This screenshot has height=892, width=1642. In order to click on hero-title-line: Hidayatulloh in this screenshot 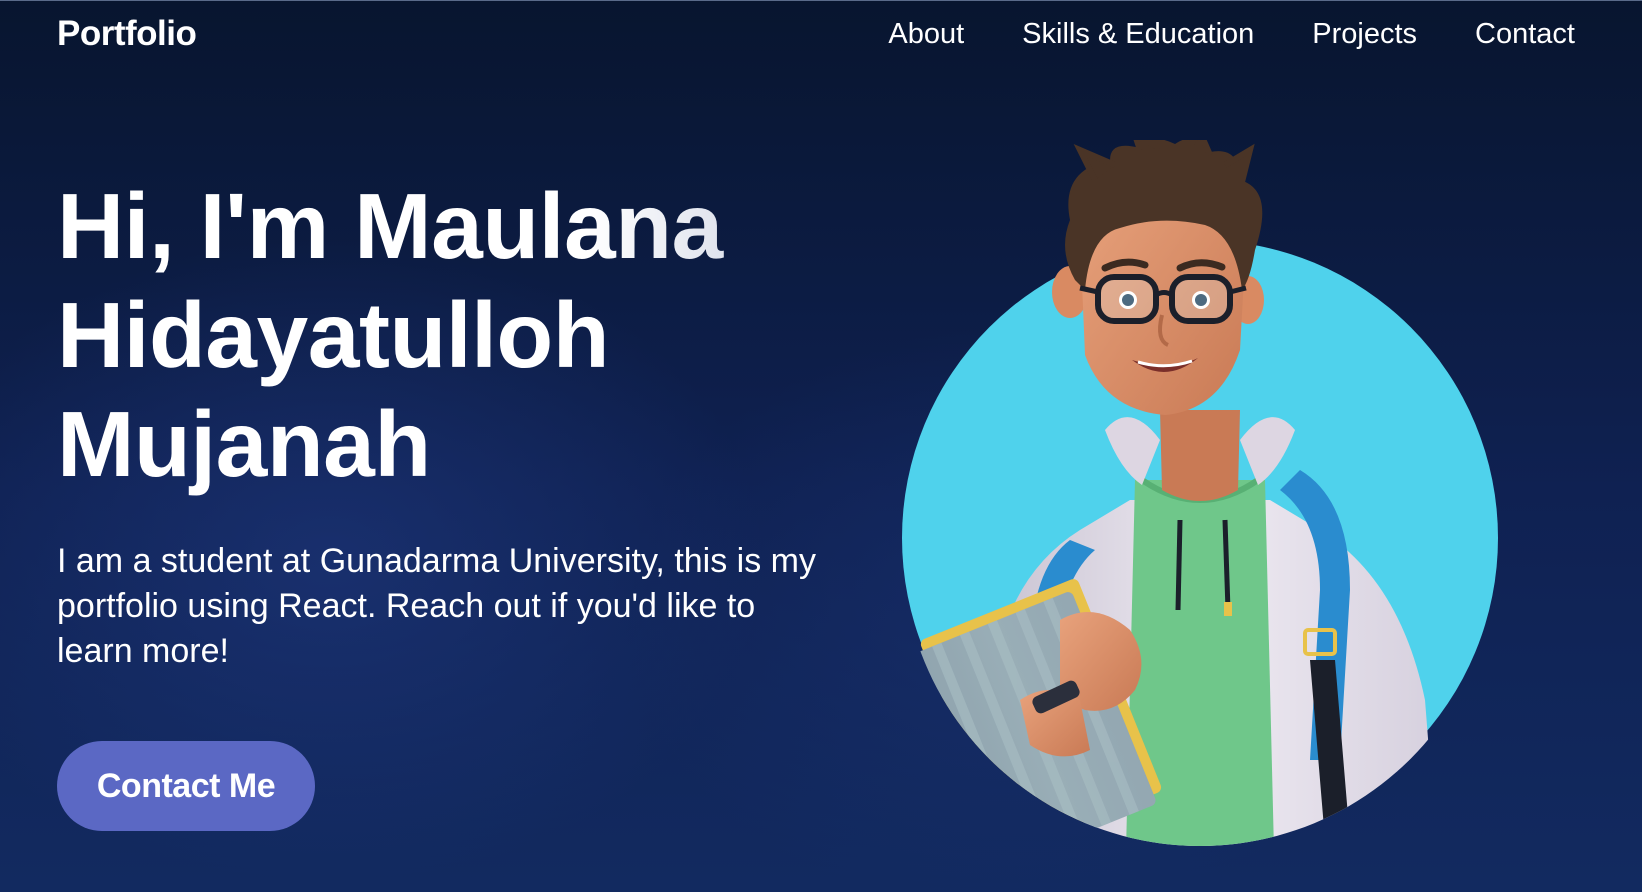, I will do `click(333, 335)`.